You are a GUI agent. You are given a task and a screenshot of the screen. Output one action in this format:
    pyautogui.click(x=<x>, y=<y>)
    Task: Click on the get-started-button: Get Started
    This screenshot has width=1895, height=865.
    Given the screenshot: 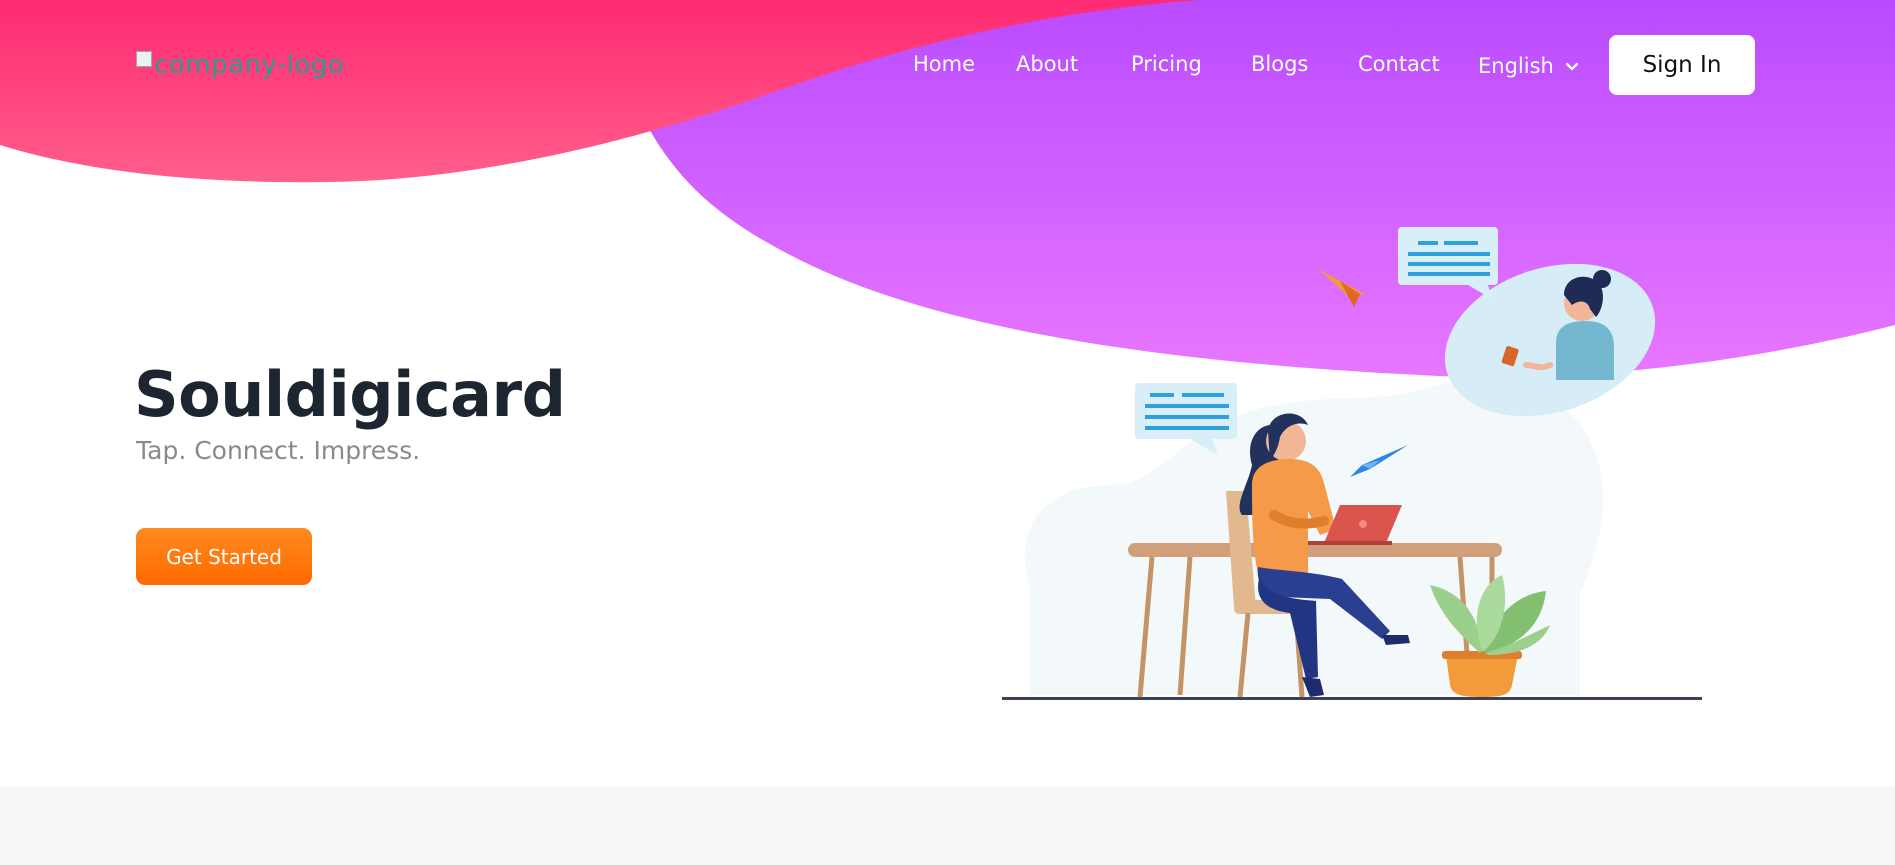 What is the action you would take?
    pyautogui.click(x=224, y=556)
    